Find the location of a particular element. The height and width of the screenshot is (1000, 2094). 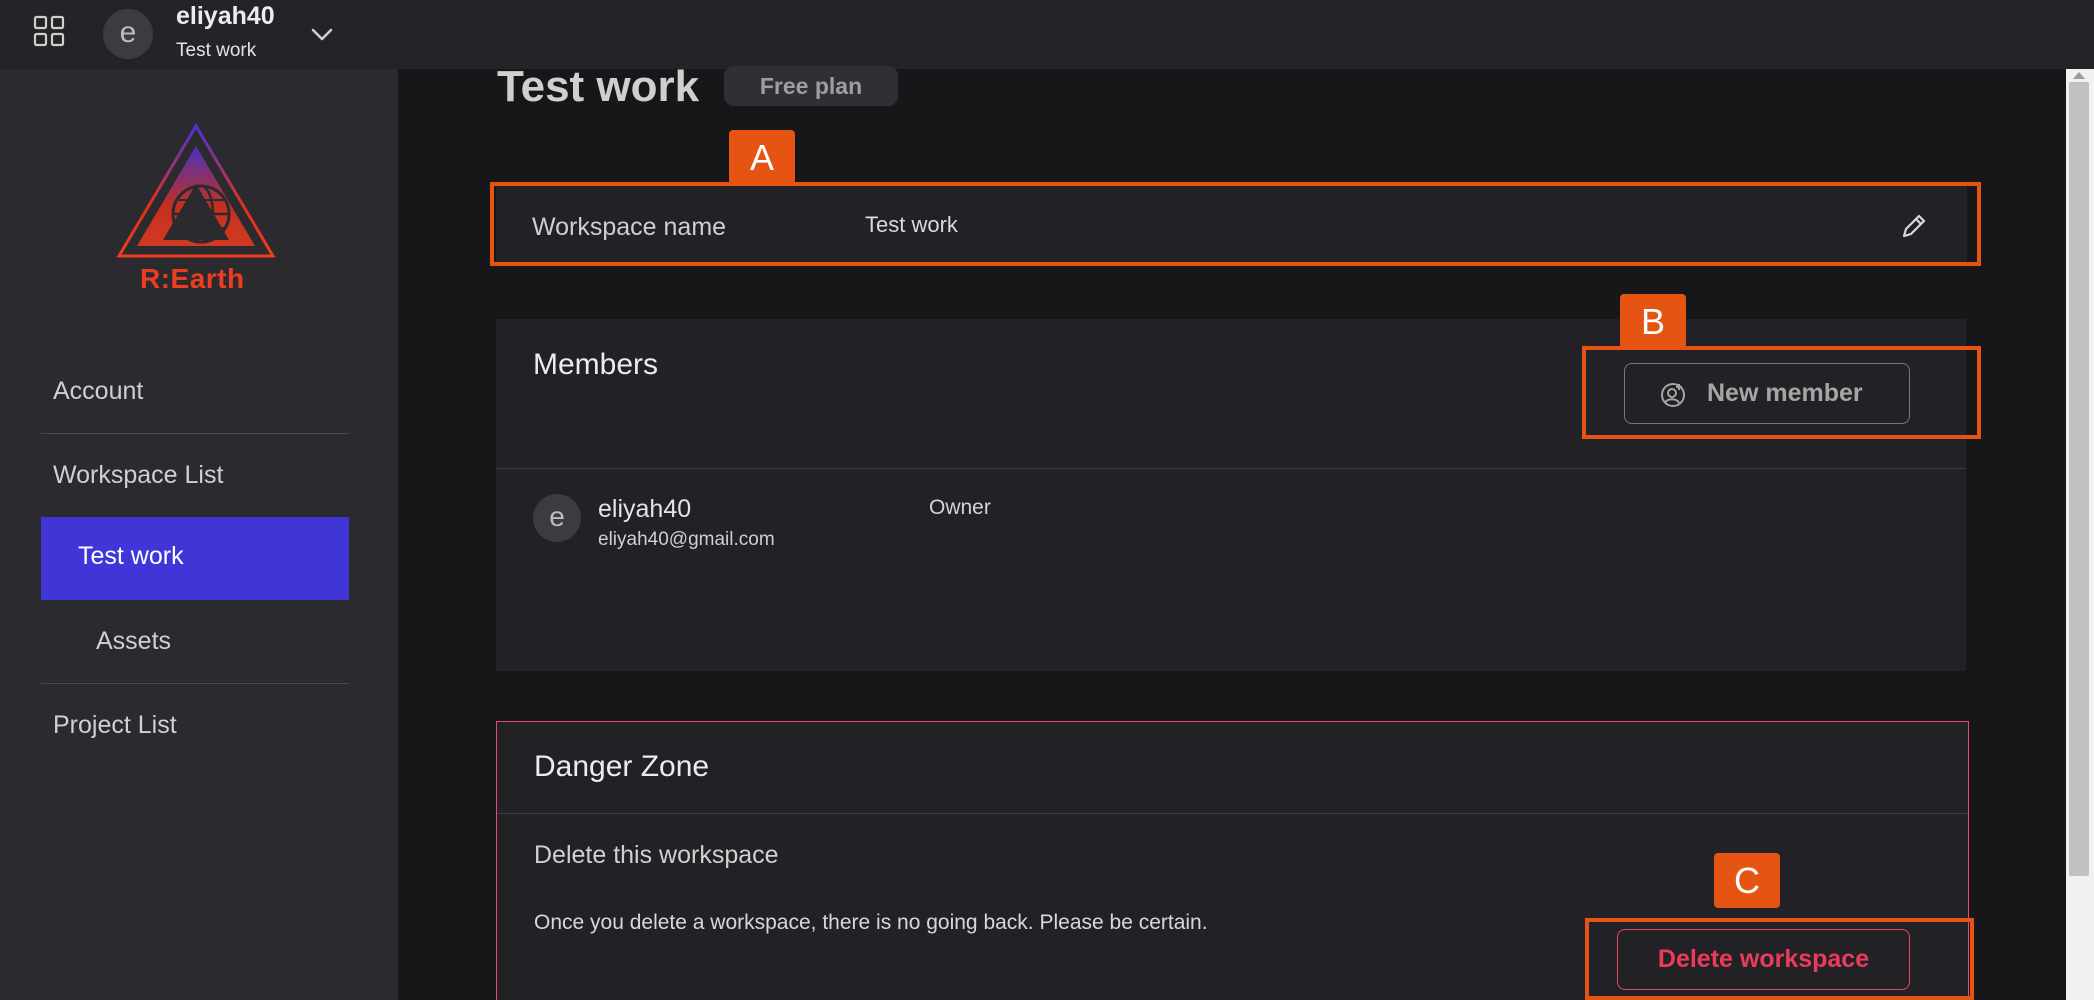

member-name: eliyah40 is located at coordinates (645, 509).